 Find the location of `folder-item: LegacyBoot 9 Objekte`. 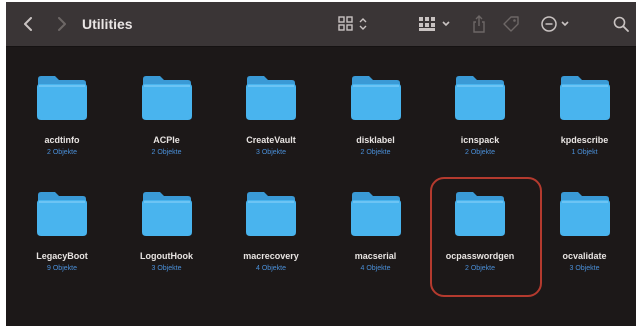

folder-item: LegacyBoot 9 Objekte is located at coordinates (62, 221).